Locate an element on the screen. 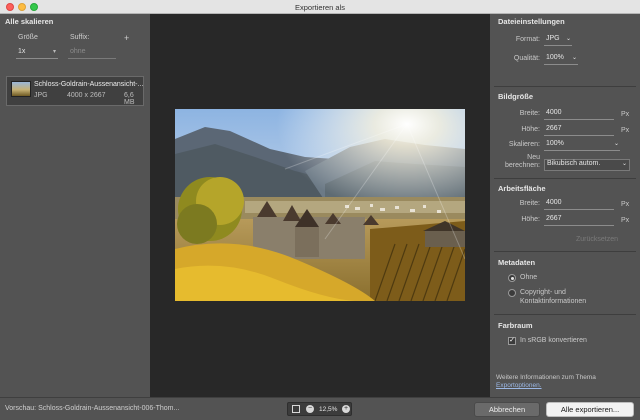 The height and width of the screenshot is (420, 640). chevron-down-icon: ▾ is located at coordinates (54, 52).